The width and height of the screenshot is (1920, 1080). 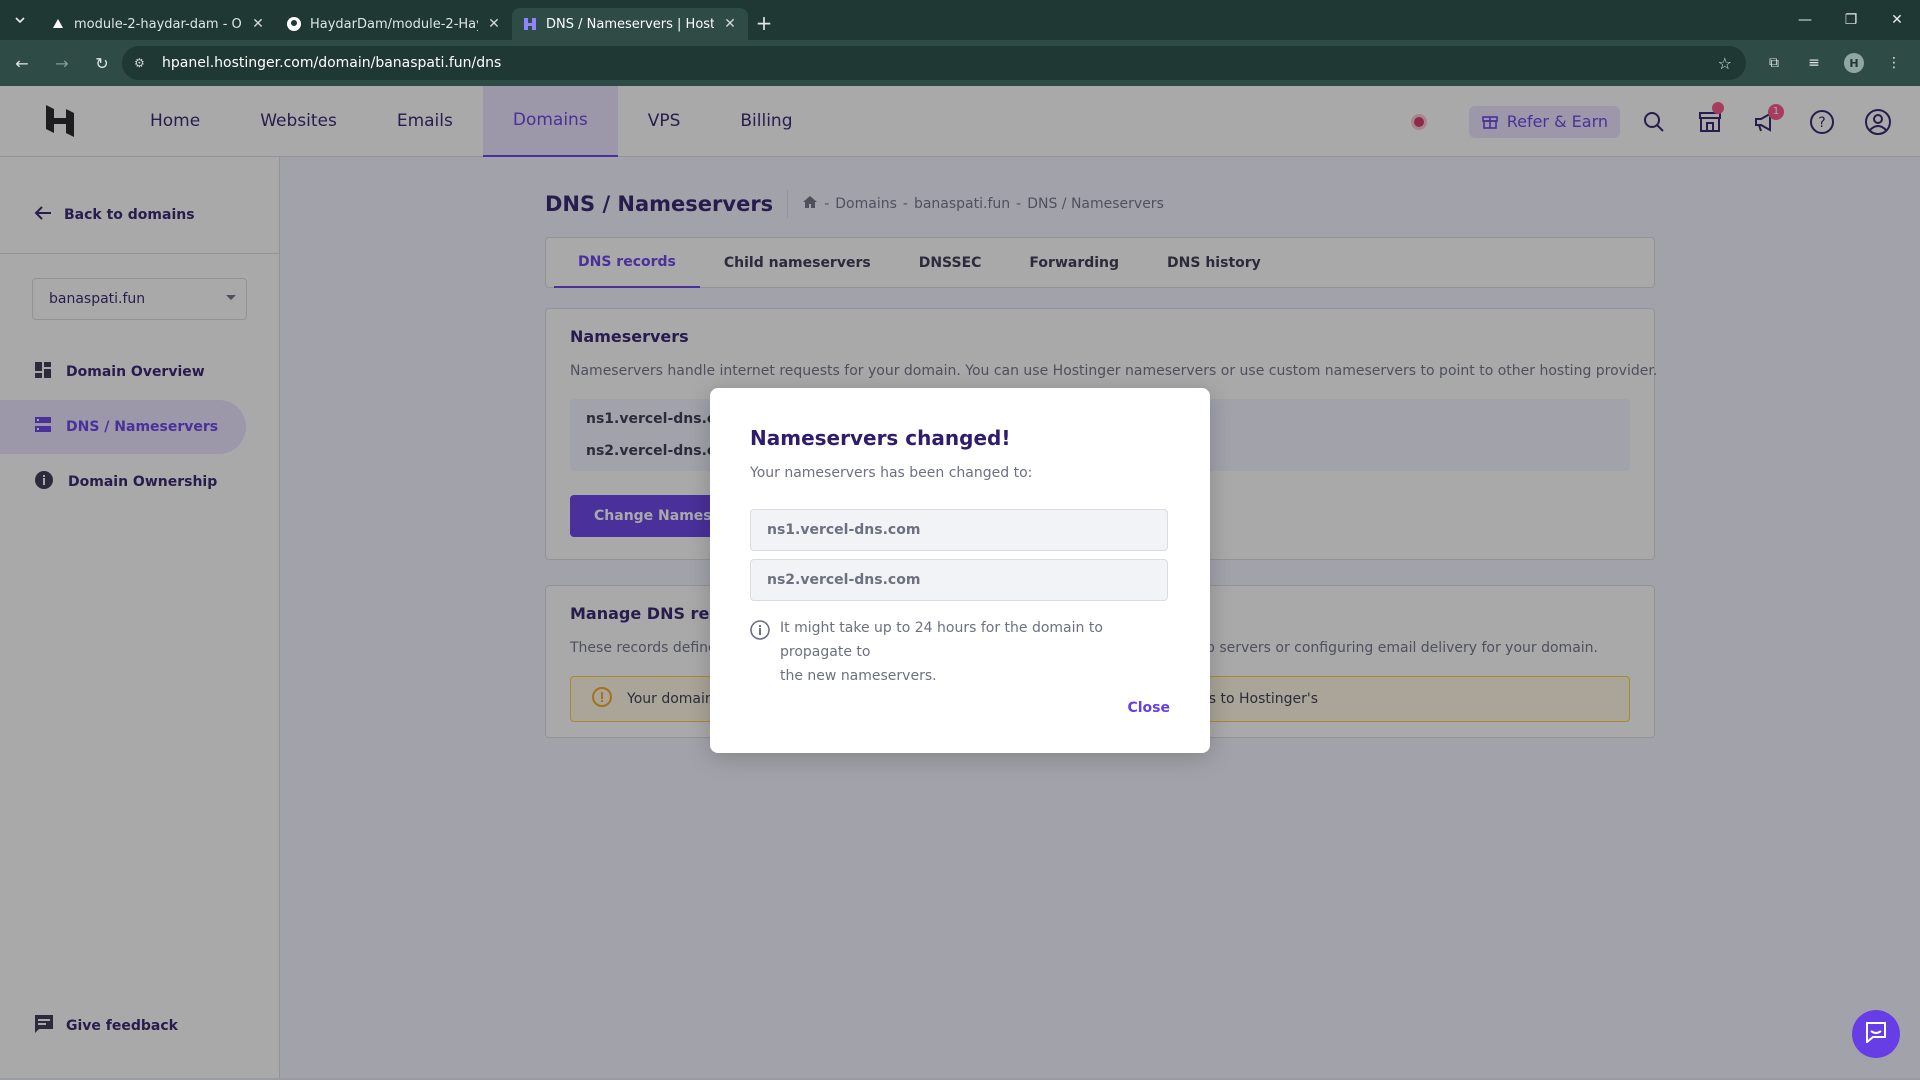 I want to click on close-button: Close, so click(x=1148, y=708).